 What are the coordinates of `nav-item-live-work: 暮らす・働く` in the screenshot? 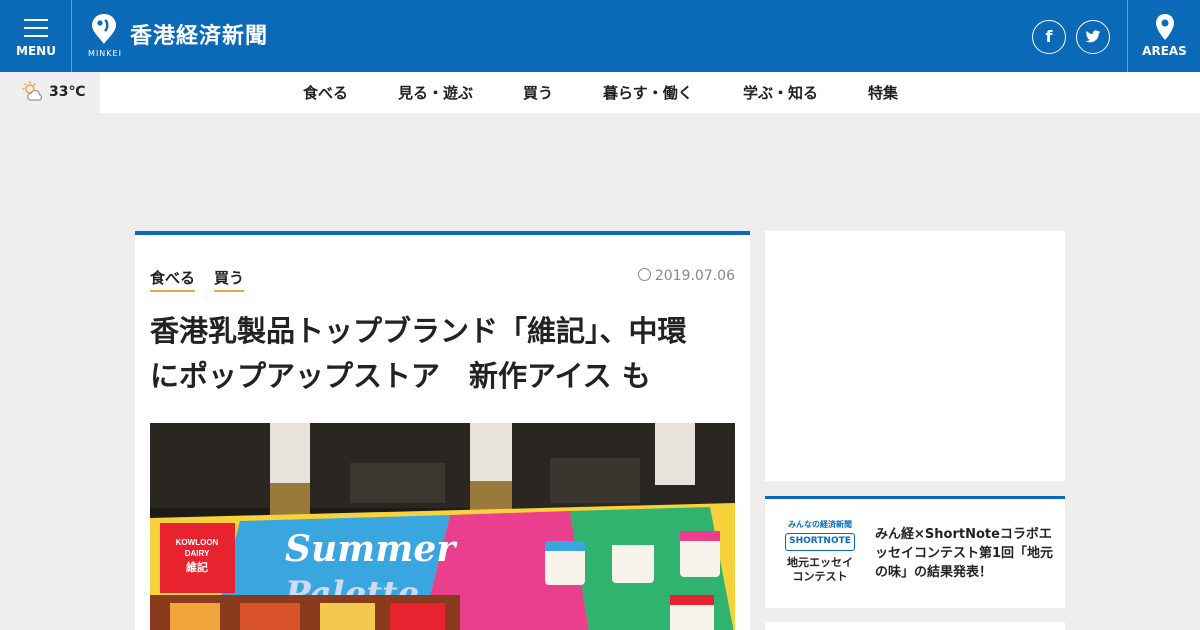 It's located at (648, 92).